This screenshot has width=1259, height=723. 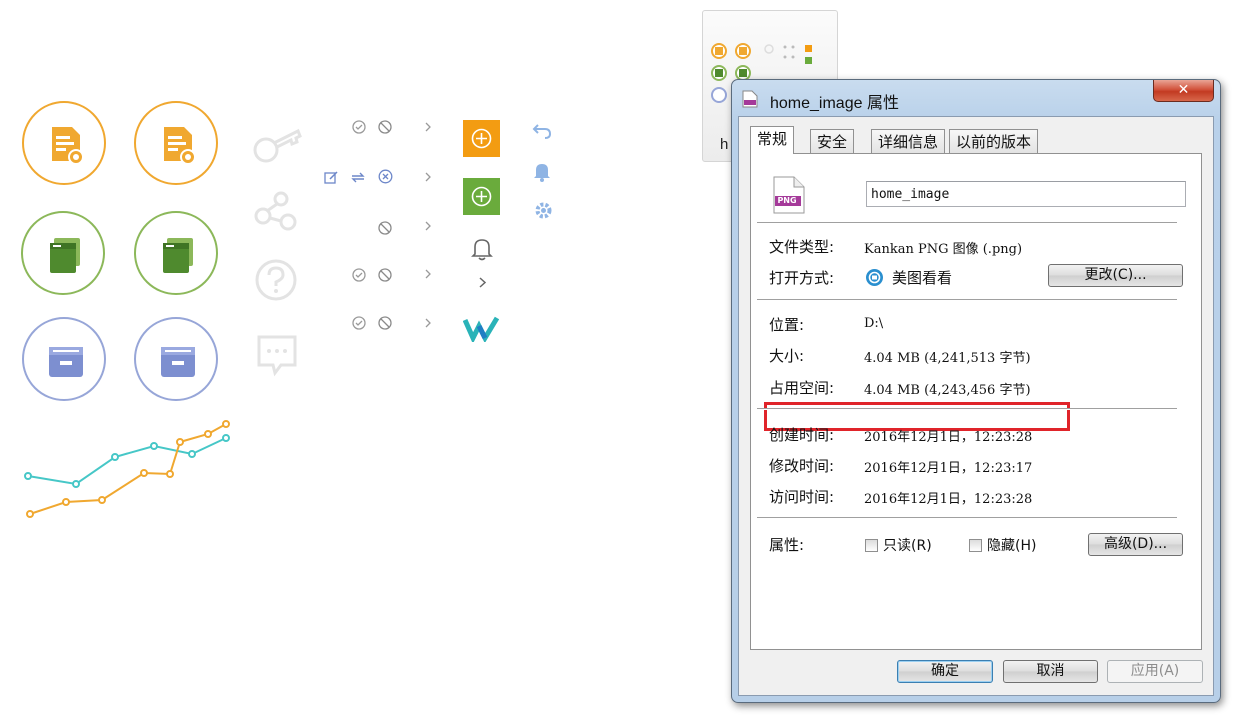 I want to click on created-value: 2016年12月1日，12:23:28, so click(x=948, y=437).